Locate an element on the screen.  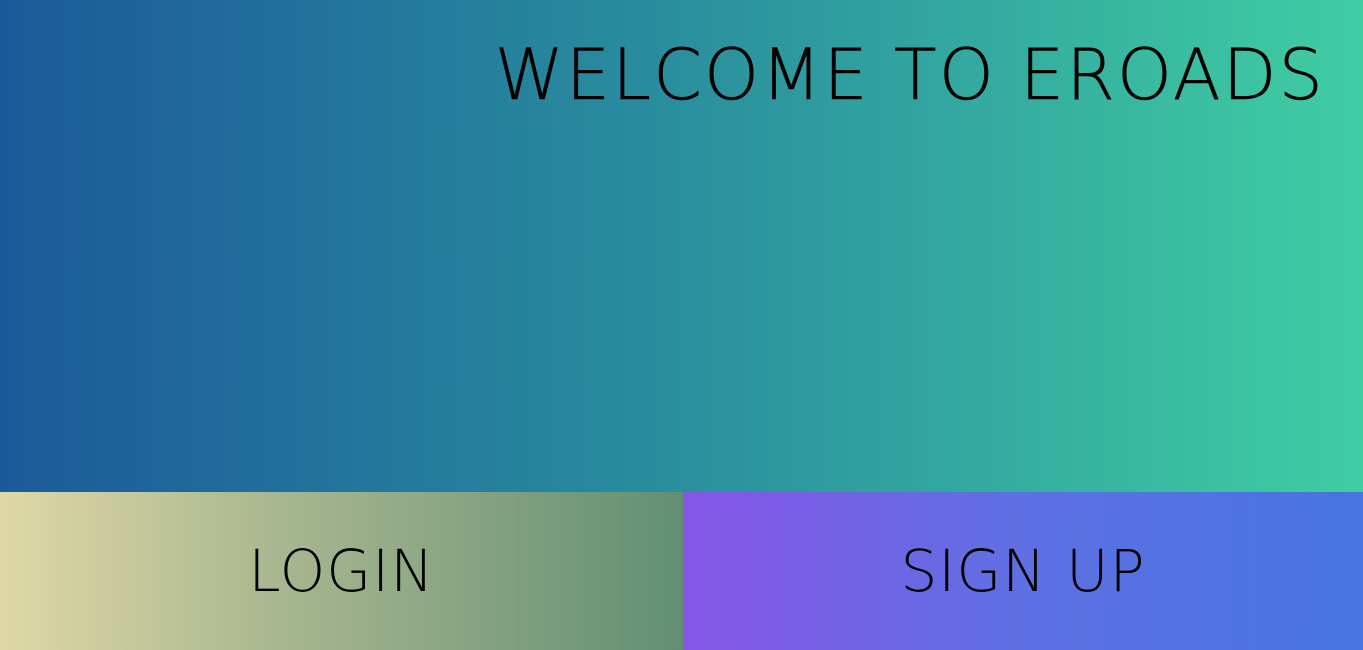
page-title: WELCOME TO EROADS is located at coordinates (909, 75).